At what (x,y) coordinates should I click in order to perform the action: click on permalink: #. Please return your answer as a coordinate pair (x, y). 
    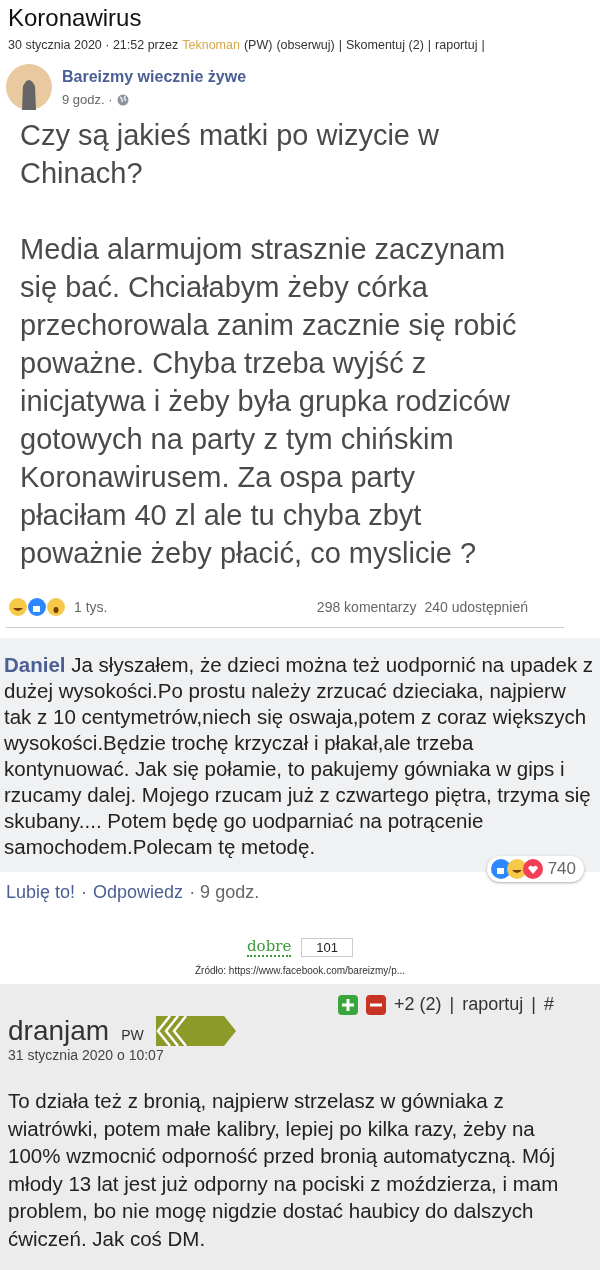
    Looking at the image, I should click on (549, 1004).